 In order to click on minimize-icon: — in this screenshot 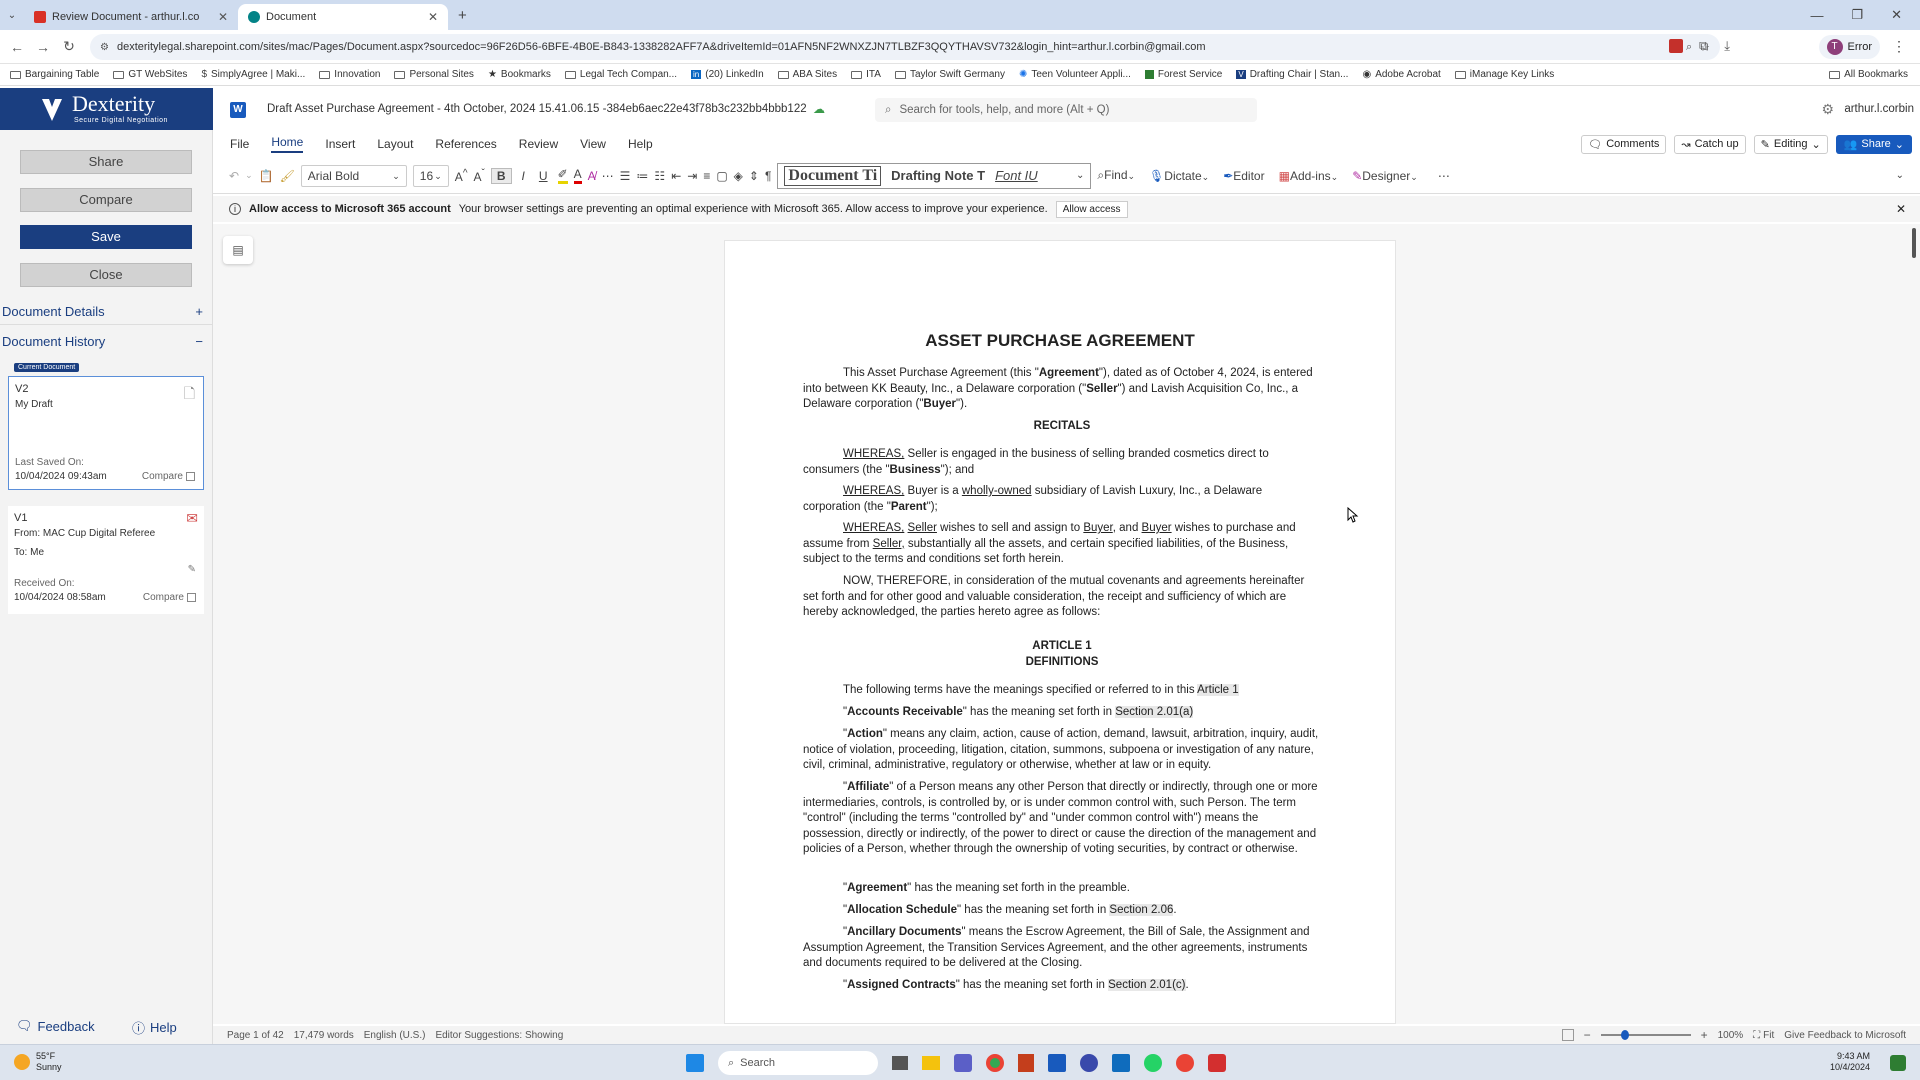, I will do `click(1816, 15)`.